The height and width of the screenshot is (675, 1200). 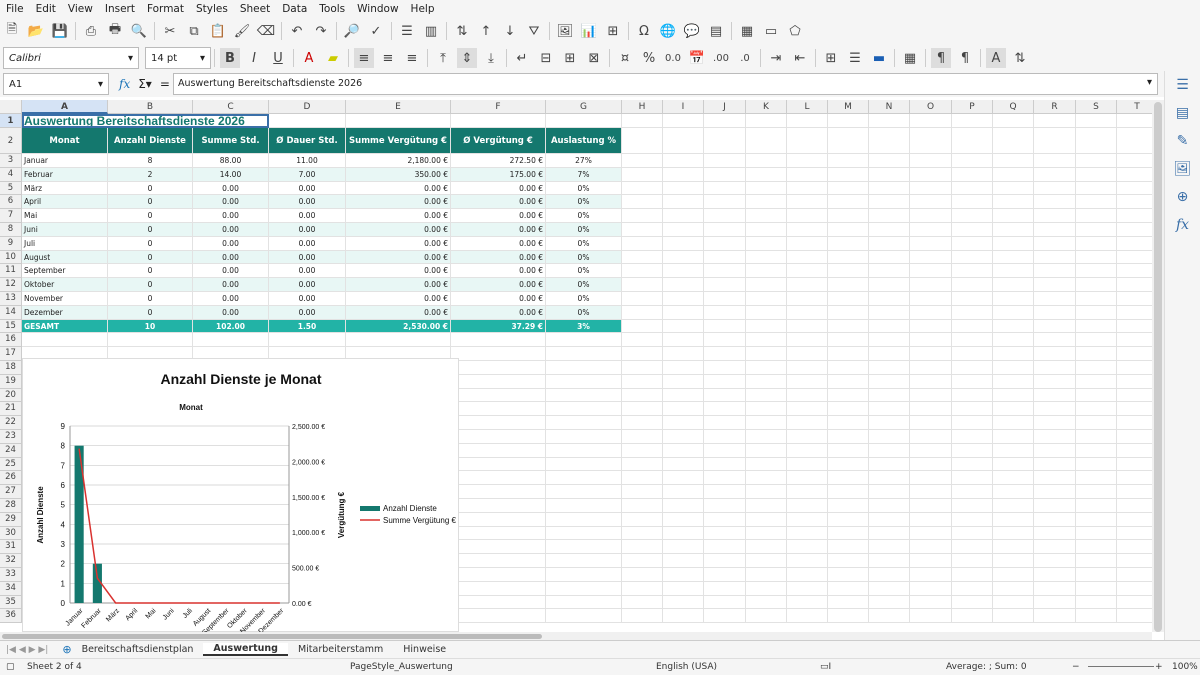 What do you see at coordinates (15, 9) in the screenshot?
I see `menu-item-file: File` at bounding box center [15, 9].